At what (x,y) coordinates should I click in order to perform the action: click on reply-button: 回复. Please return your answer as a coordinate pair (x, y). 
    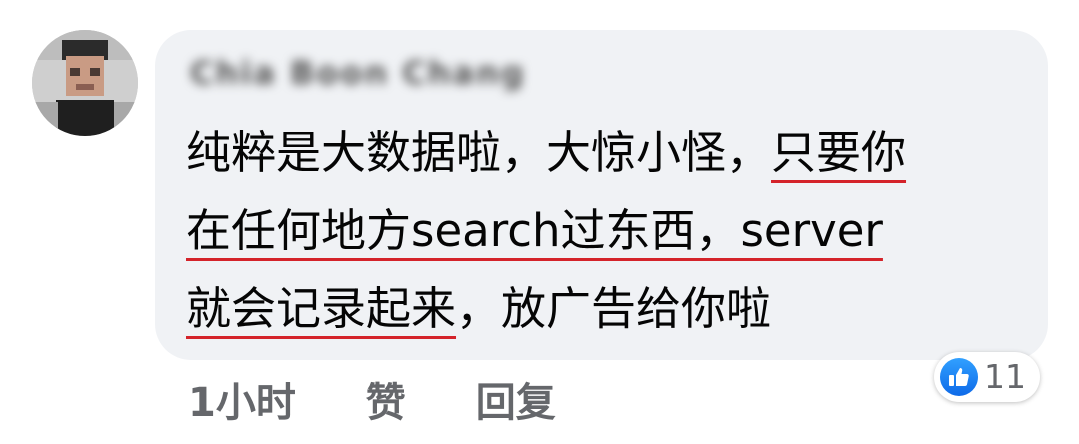
    Looking at the image, I should click on (516, 399).